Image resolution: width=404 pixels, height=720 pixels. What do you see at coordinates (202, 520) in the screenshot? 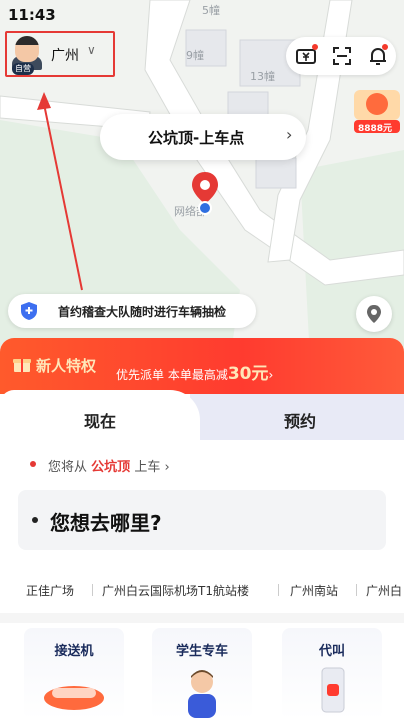
I see `destination-input: 您想去哪里?` at bounding box center [202, 520].